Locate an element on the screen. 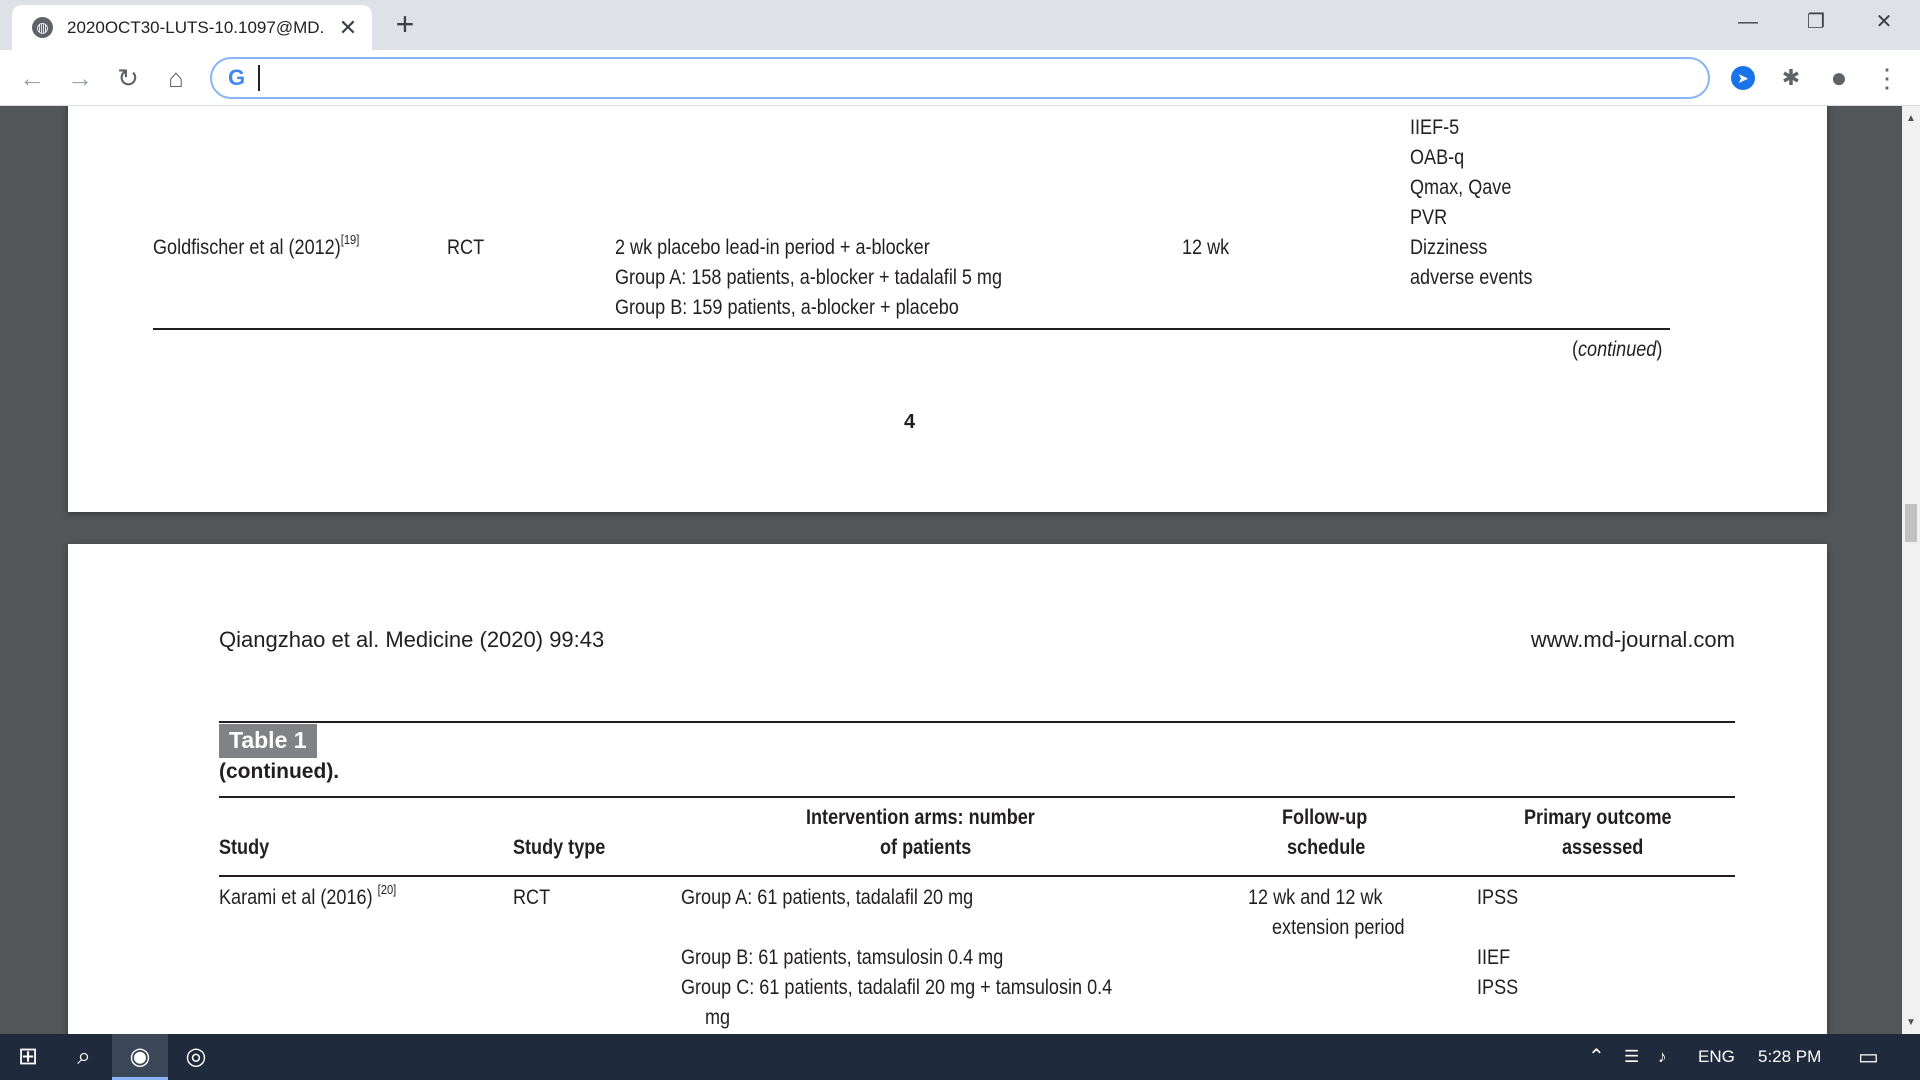  taskbar: ⊞ ⌕ ◉ ◎ ⌃ ☰ ♪ ENG 5:28 PM ▭ is located at coordinates (960, 1057).